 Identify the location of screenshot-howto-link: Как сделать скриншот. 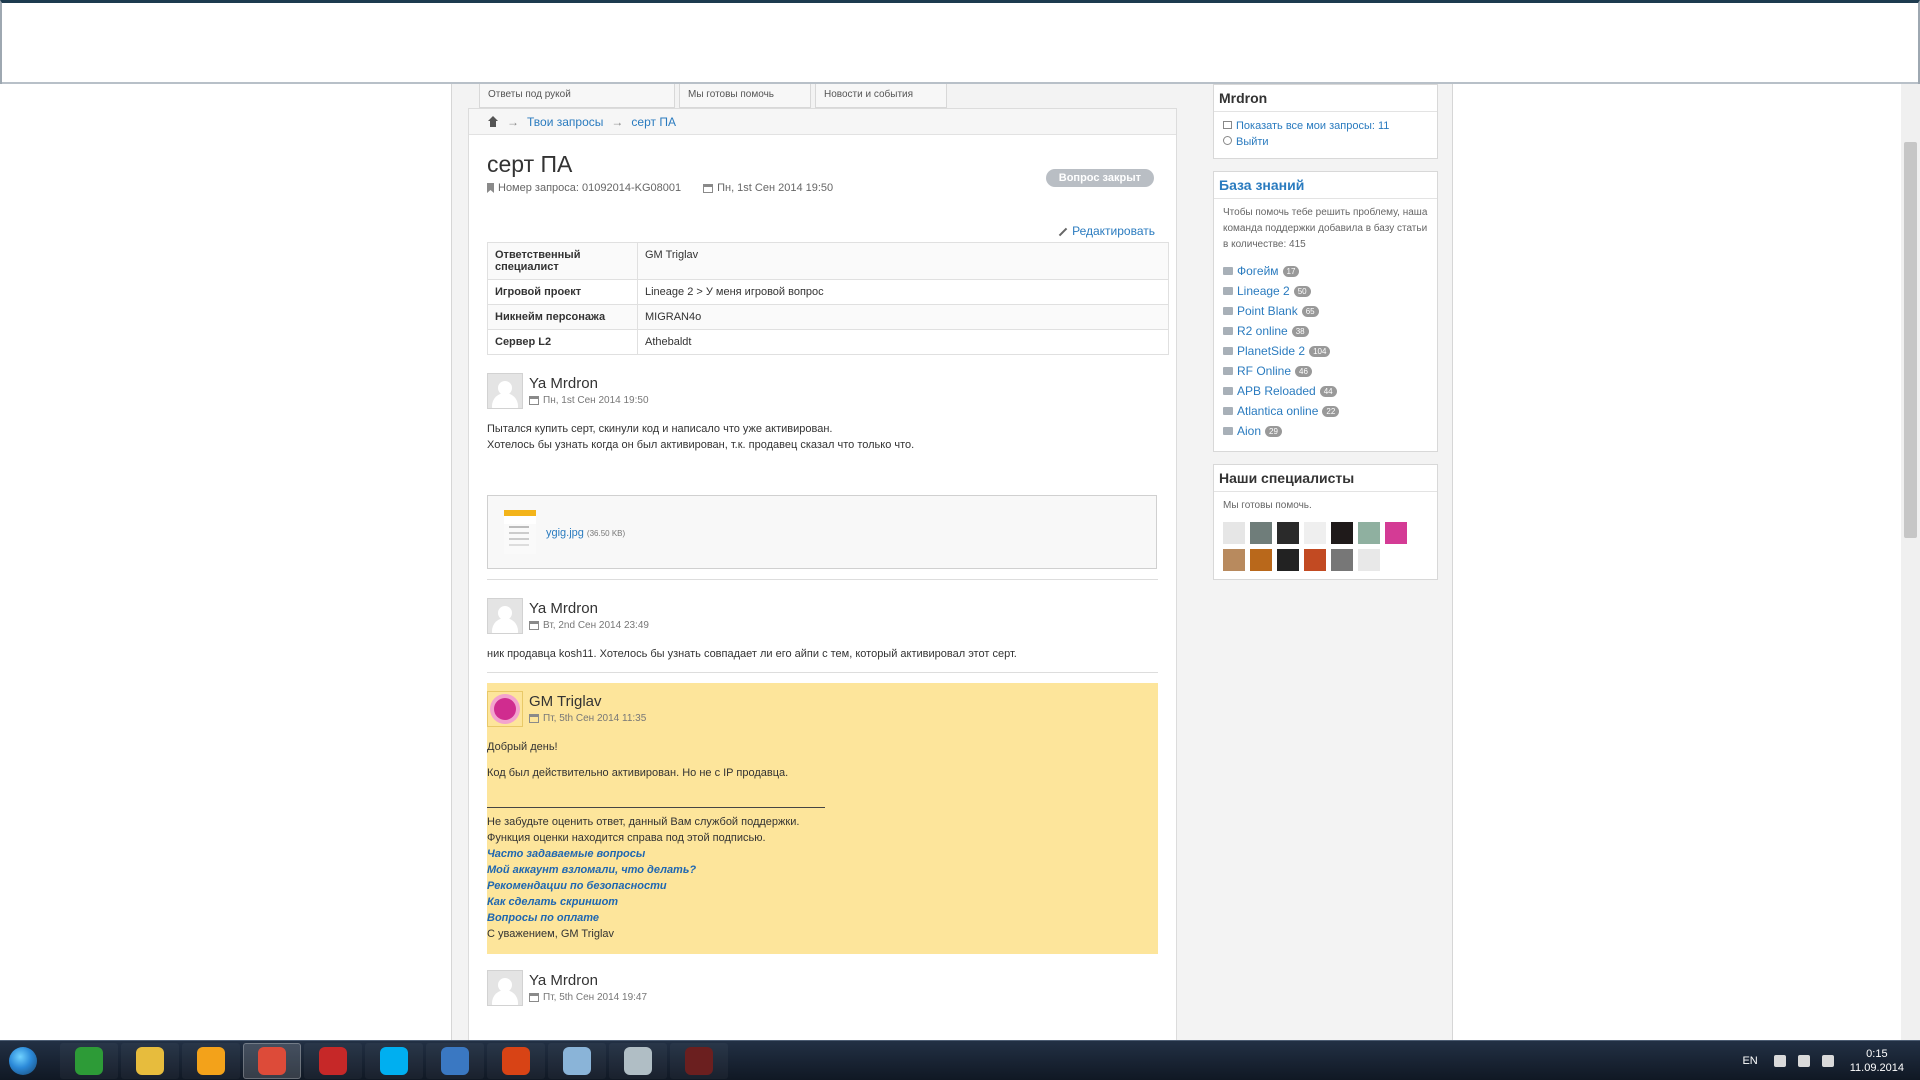
(822, 902).